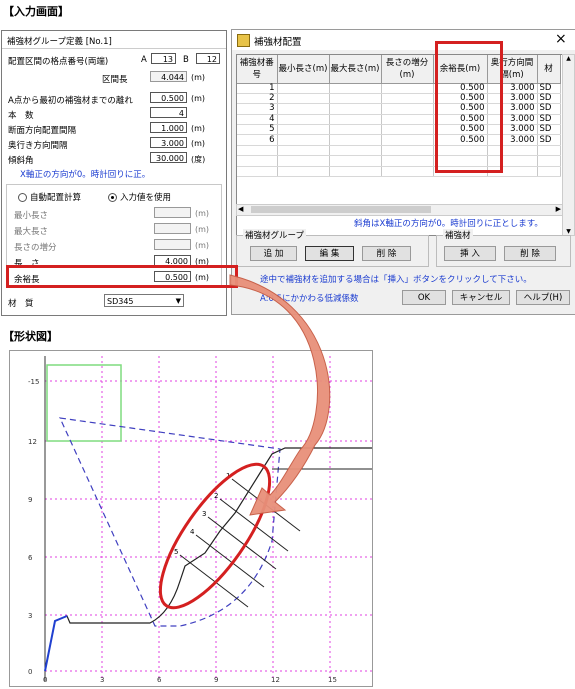  What do you see at coordinates (329, 253) in the screenshot?
I see `edit-button: 編 集` at bounding box center [329, 253].